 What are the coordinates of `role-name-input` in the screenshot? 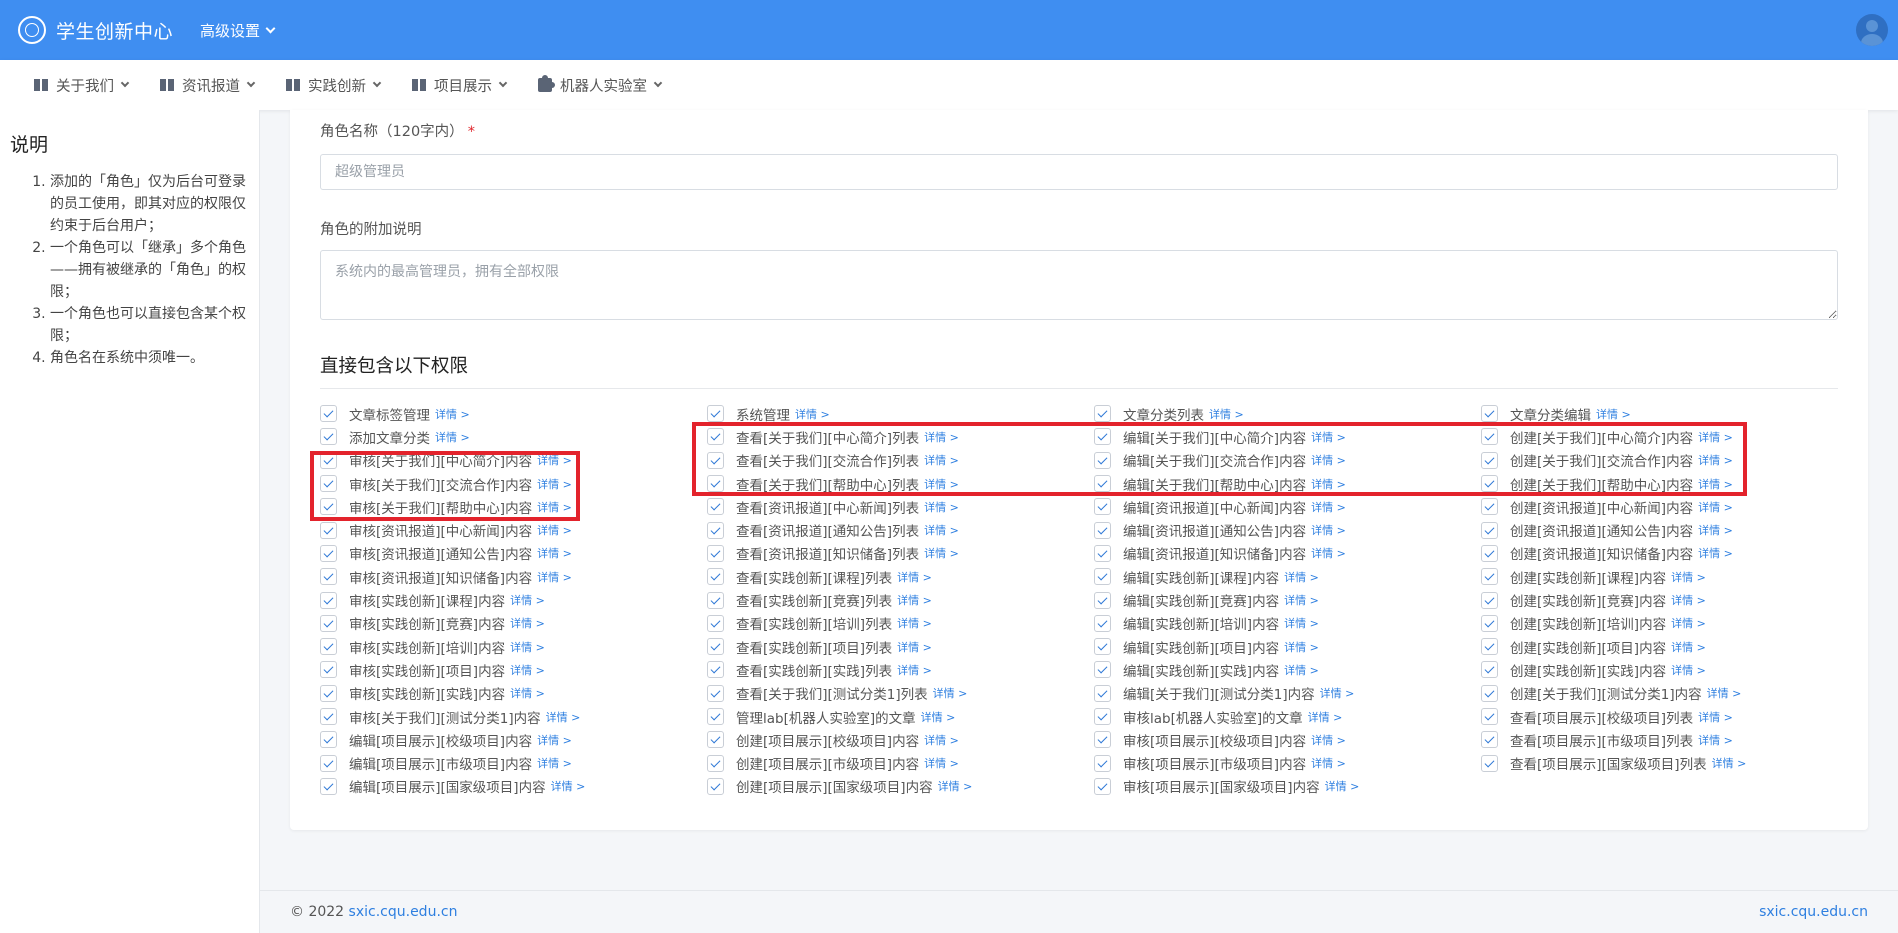 It's located at (1079, 172).